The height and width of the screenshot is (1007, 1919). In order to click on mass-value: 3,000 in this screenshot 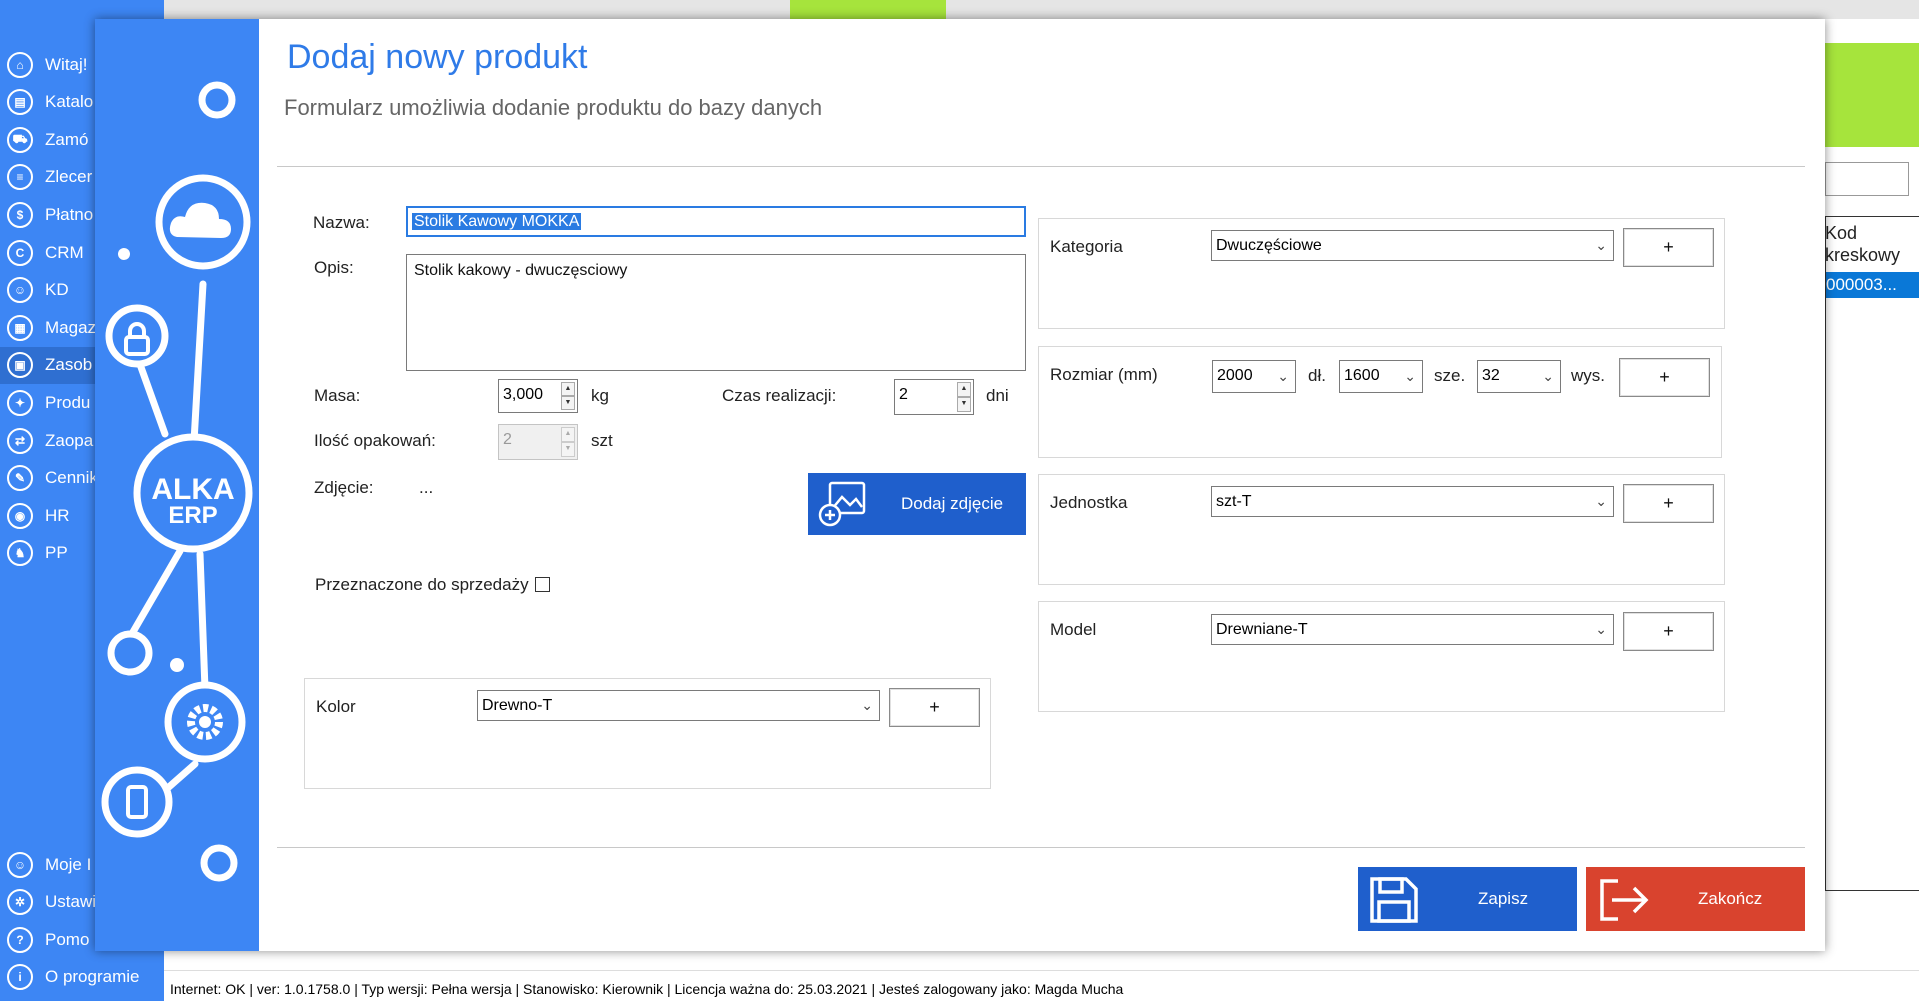, I will do `click(523, 394)`.